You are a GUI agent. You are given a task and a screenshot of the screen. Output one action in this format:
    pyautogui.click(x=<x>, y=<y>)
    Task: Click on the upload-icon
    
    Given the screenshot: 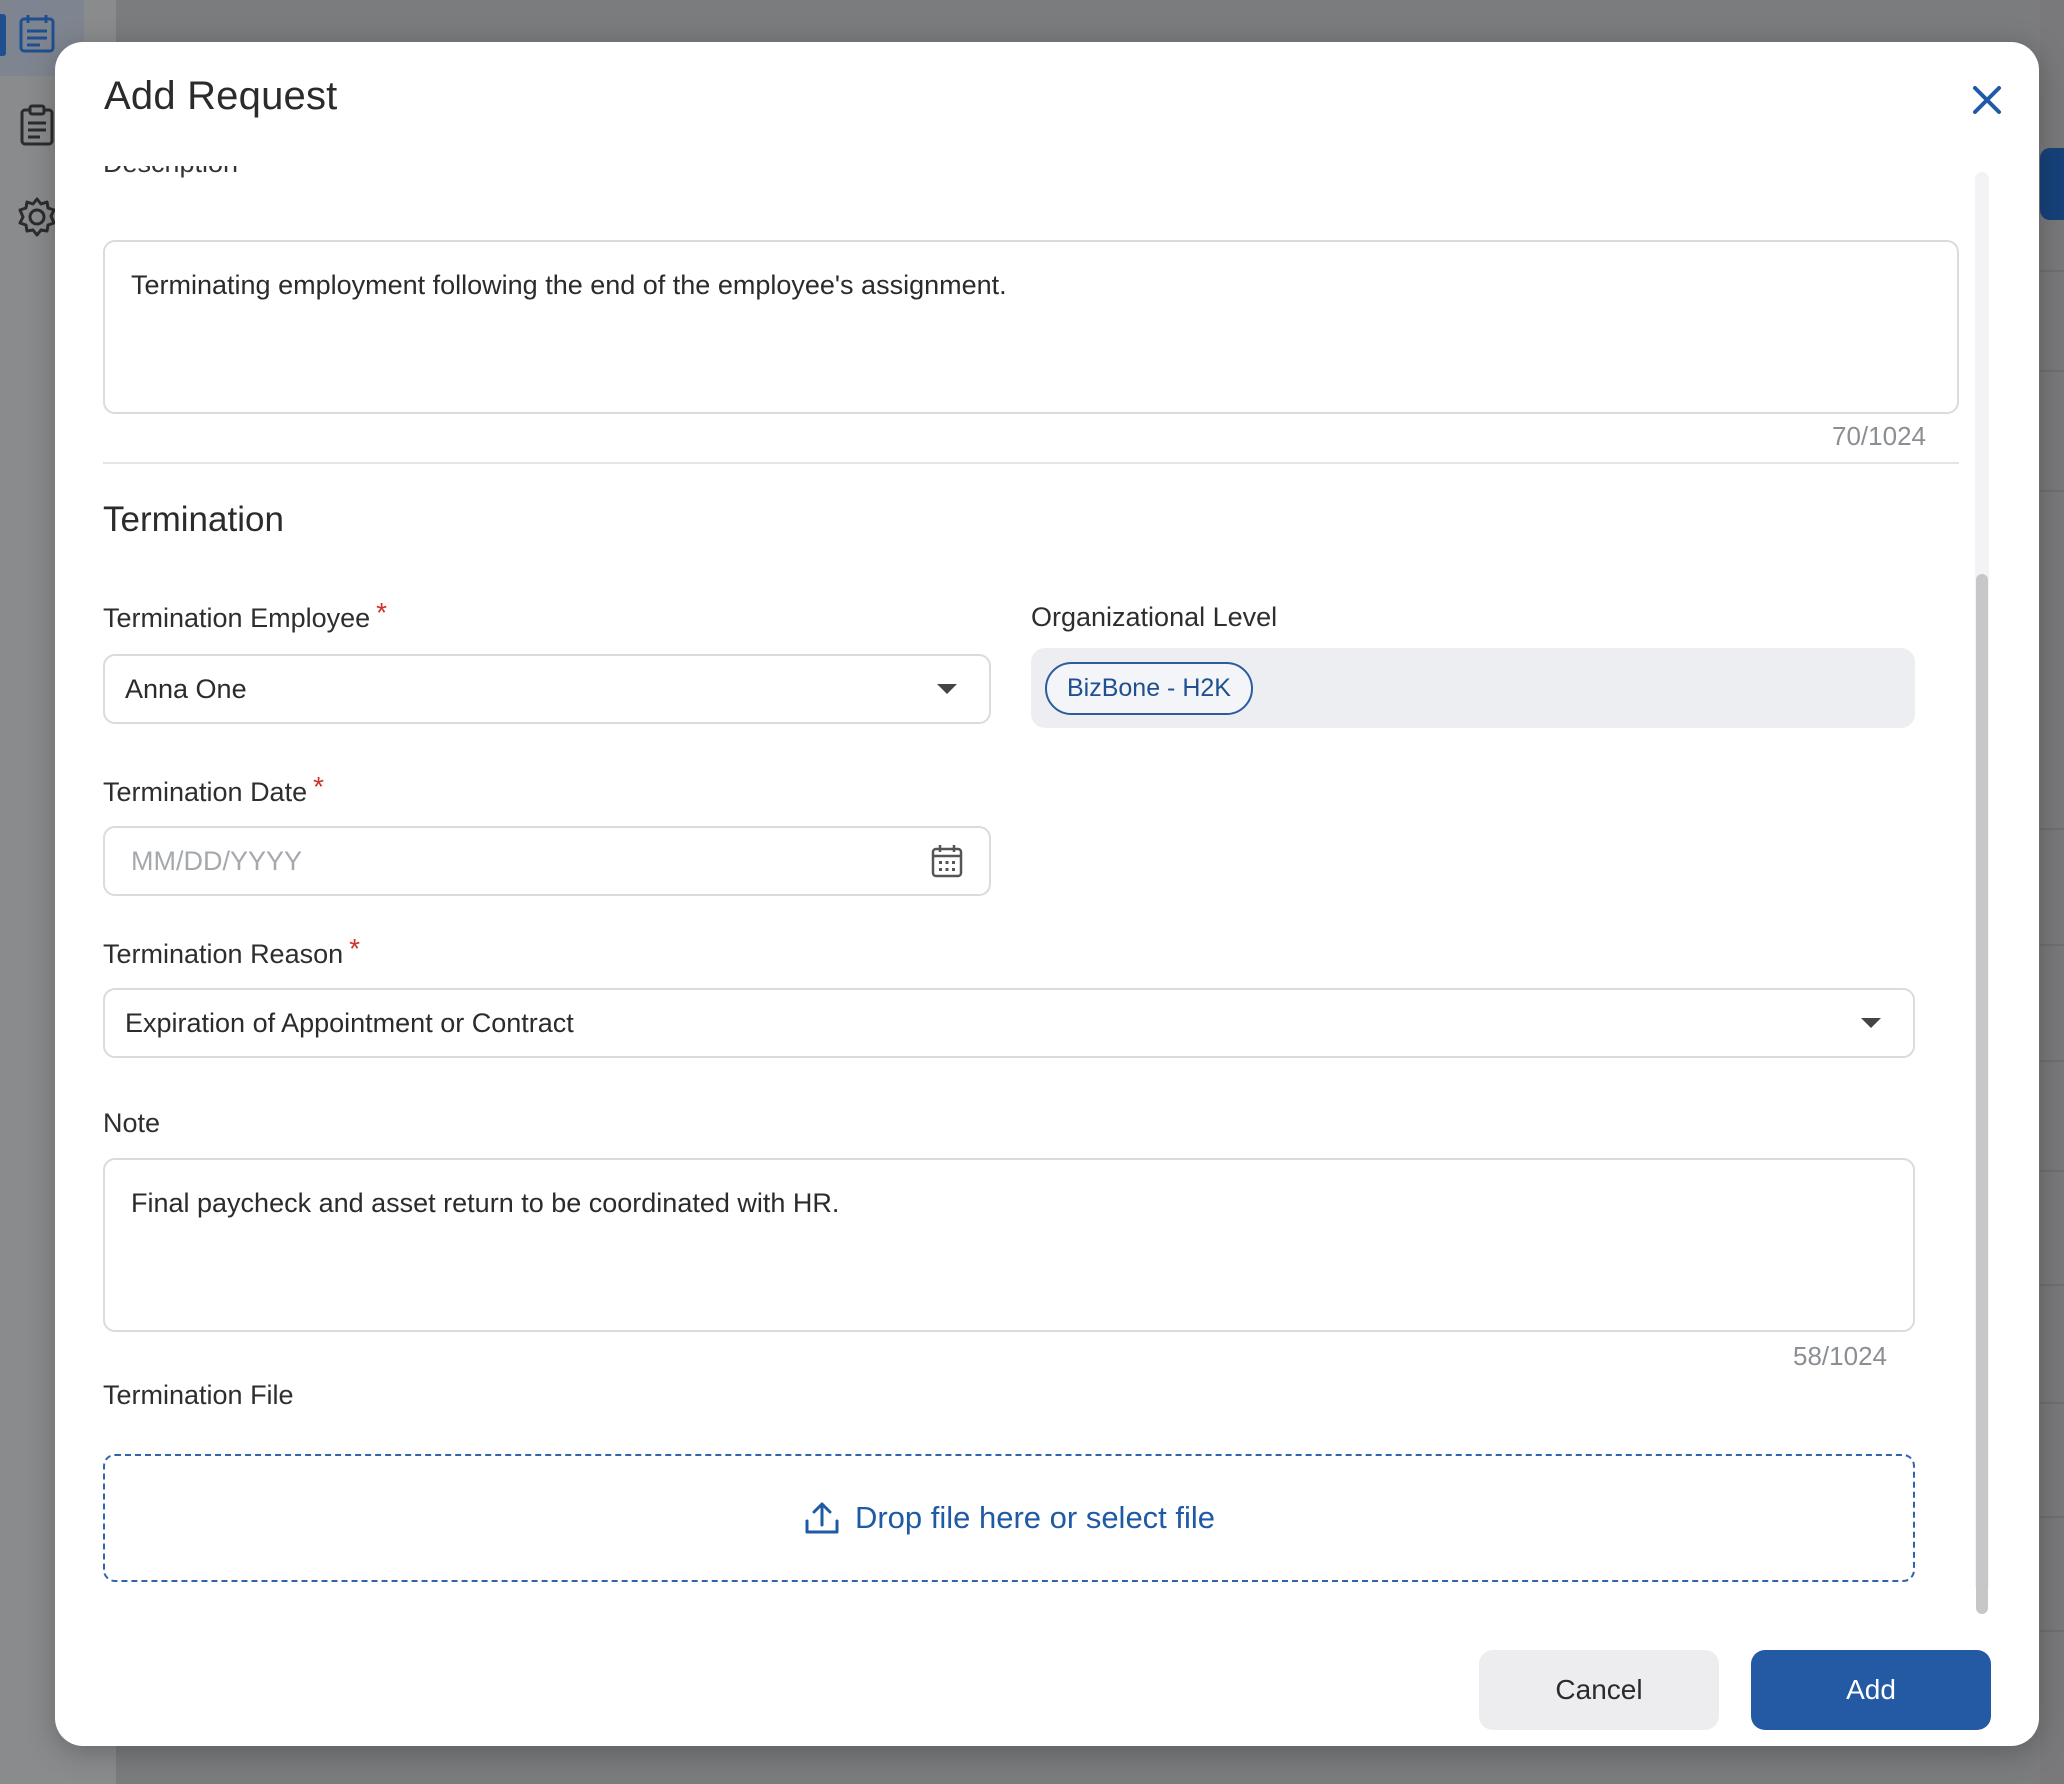 What is the action you would take?
    pyautogui.click(x=822, y=1518)
    